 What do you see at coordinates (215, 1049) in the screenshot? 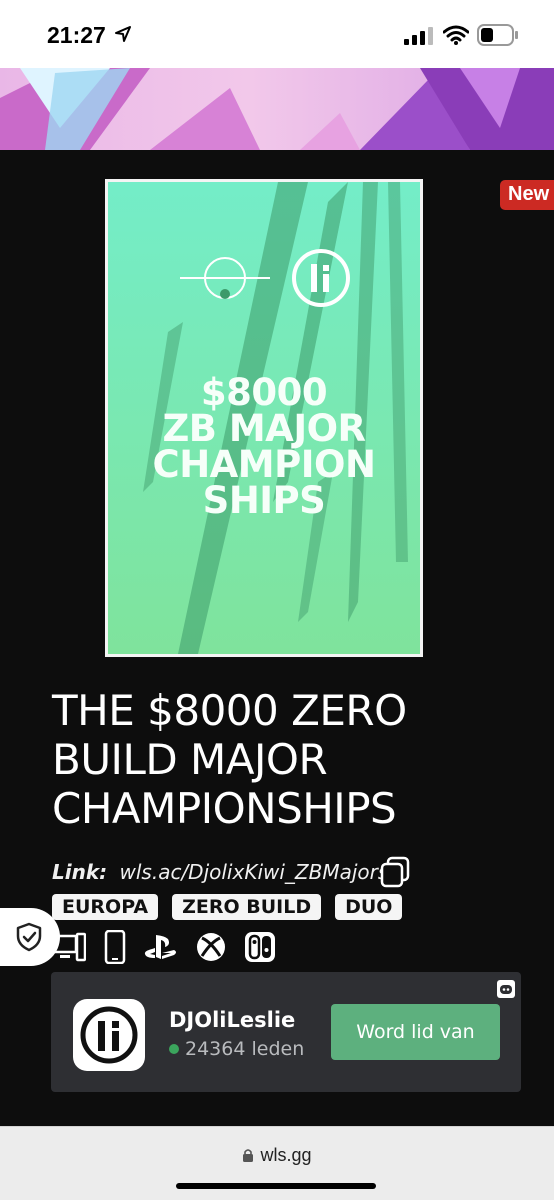
I see `member-count-value: 24364` at bounding box center [215, 1049].